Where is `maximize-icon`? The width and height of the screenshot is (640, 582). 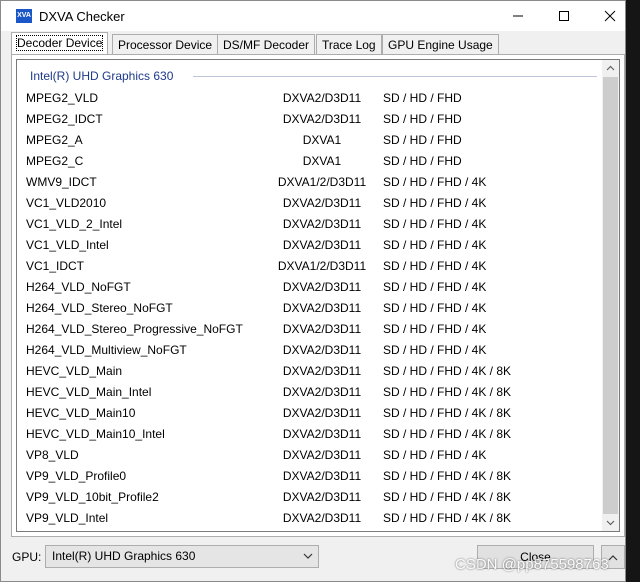
maximize-icon is located at coordinates (564, 16).